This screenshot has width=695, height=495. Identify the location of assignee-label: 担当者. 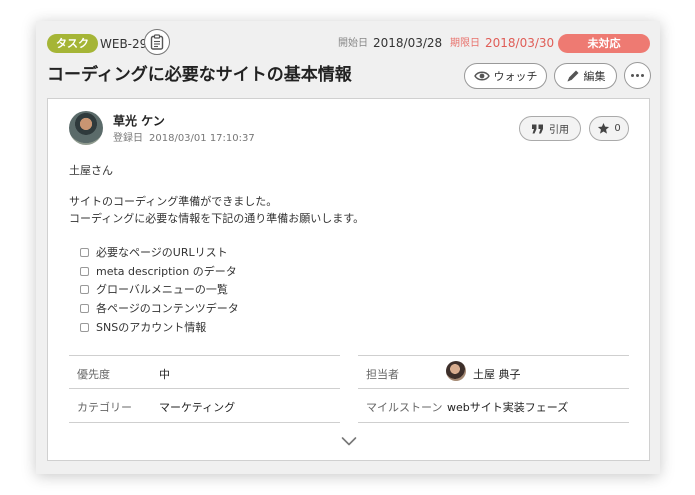
(382, 374).